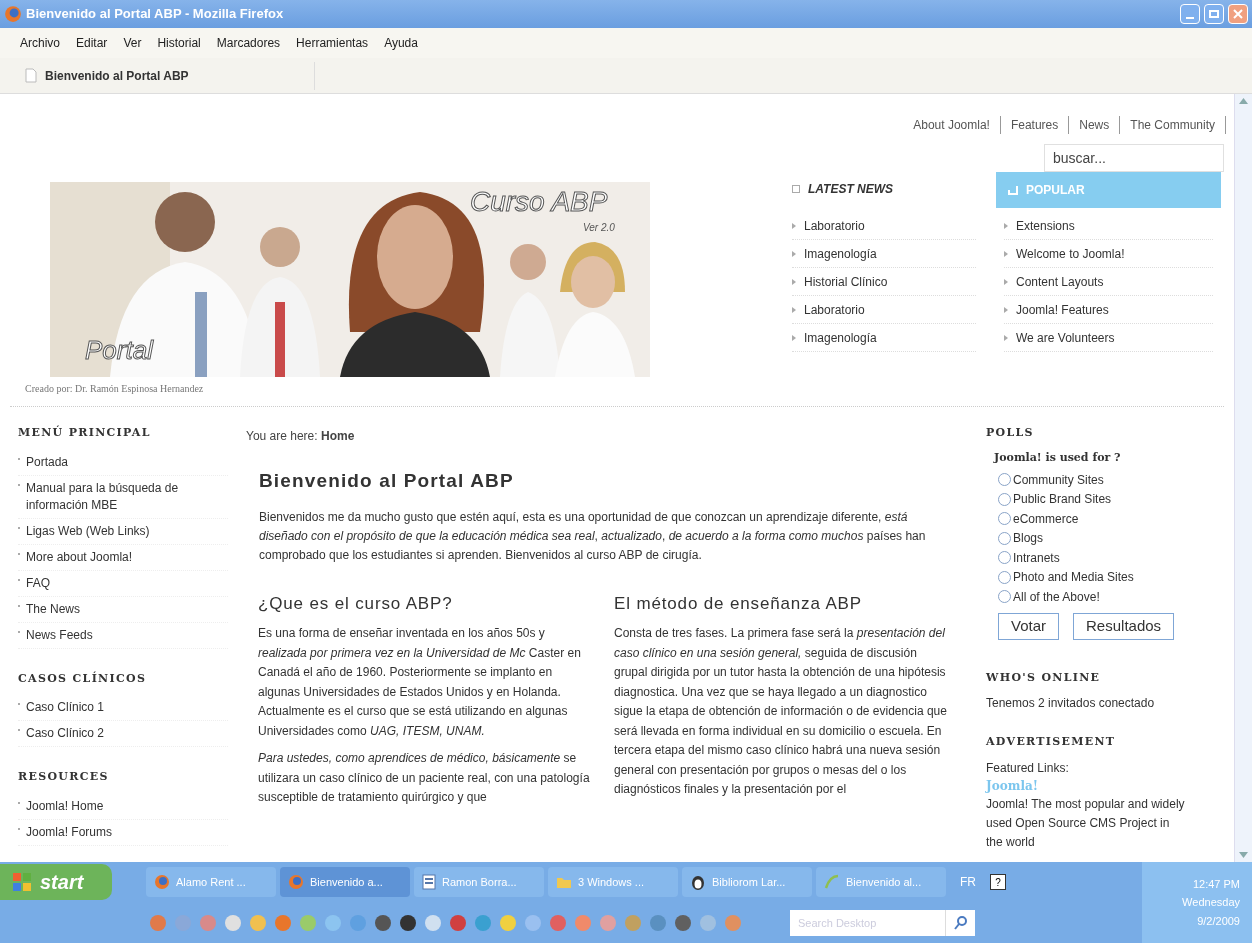 The image size is (1252, 943). Describe the element at coordinates (429, 882) in the screenshot. I see `document-icon` at that location.